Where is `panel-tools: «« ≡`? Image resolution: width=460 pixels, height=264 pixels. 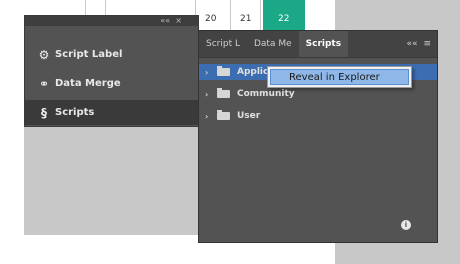
panel-tools: «« ≡ is located at coordinates (418, 44).